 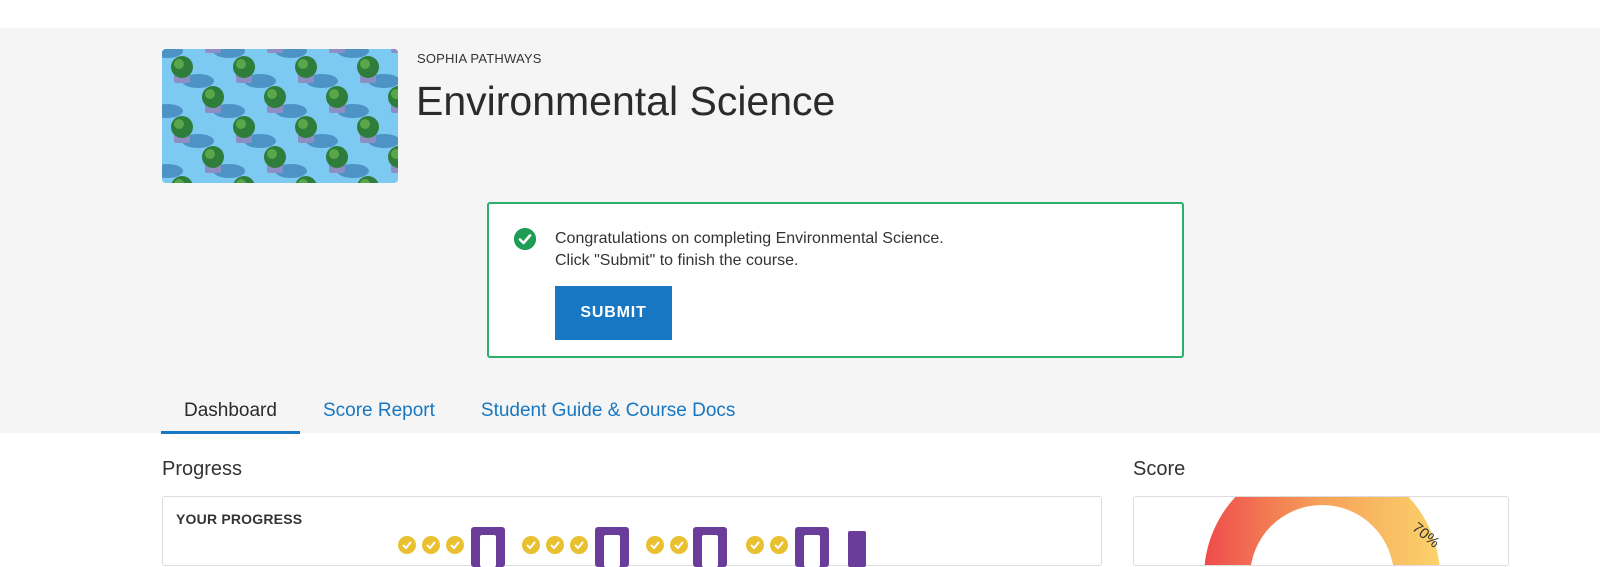 What do you see at coordinates (608, 412) in the screenshot?
I see `tab-student-guide: Student Guide & Course Docs` at bounding box center [608, 412].